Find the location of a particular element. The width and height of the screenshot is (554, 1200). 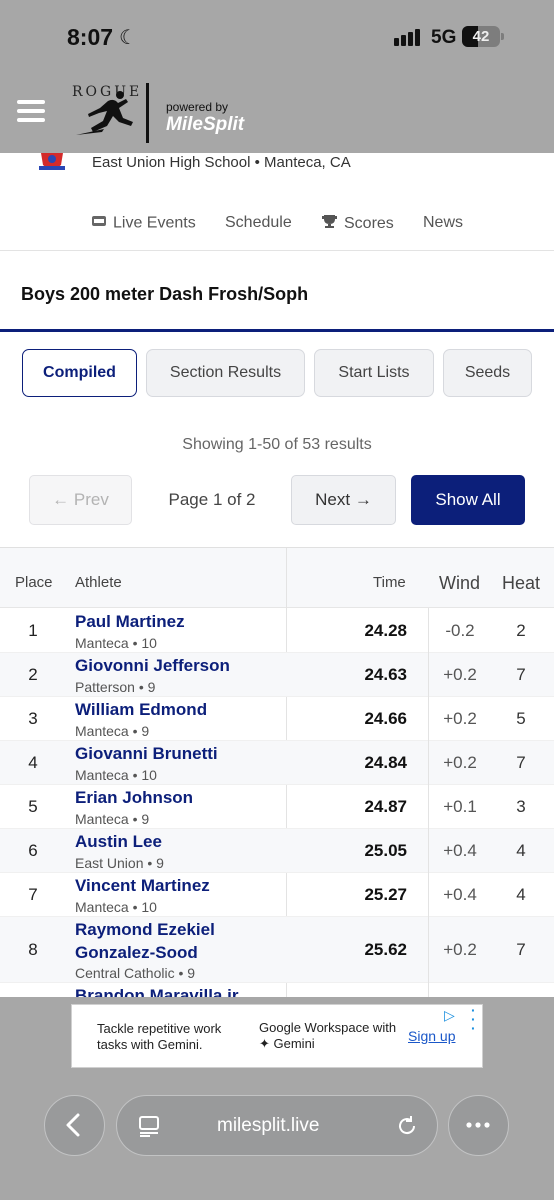

school-name: East Union High School • Manteca, CA is located at coordinates (221, 162).